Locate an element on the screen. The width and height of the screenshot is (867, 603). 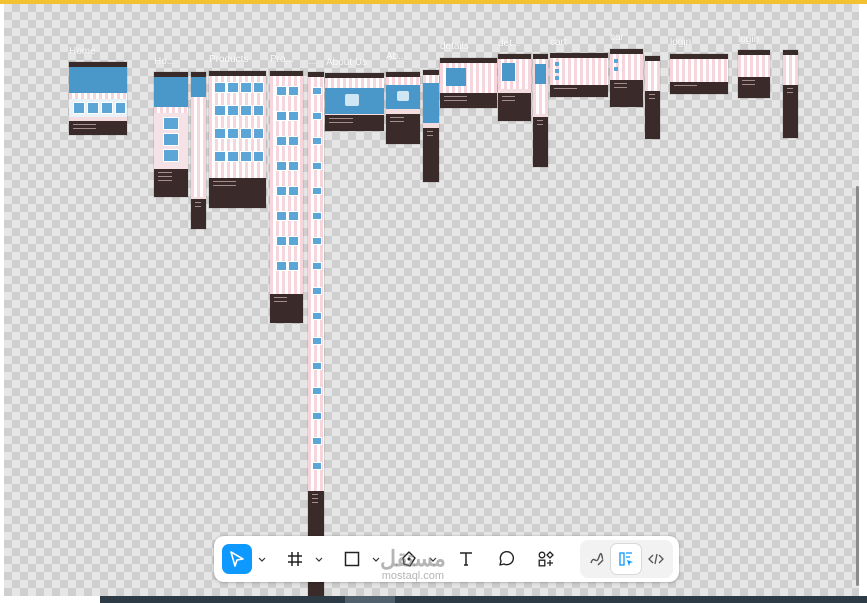
frame-products is located at coordinates (237, 139).